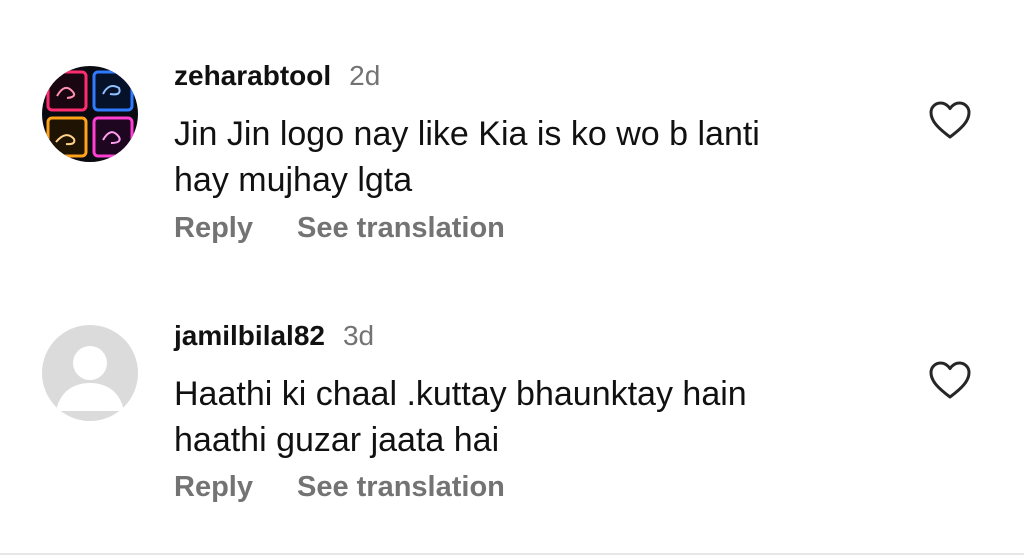 The image size is (1024, 557). I want to click on comment-header: zeharabtool 2d, so click(277, 76).